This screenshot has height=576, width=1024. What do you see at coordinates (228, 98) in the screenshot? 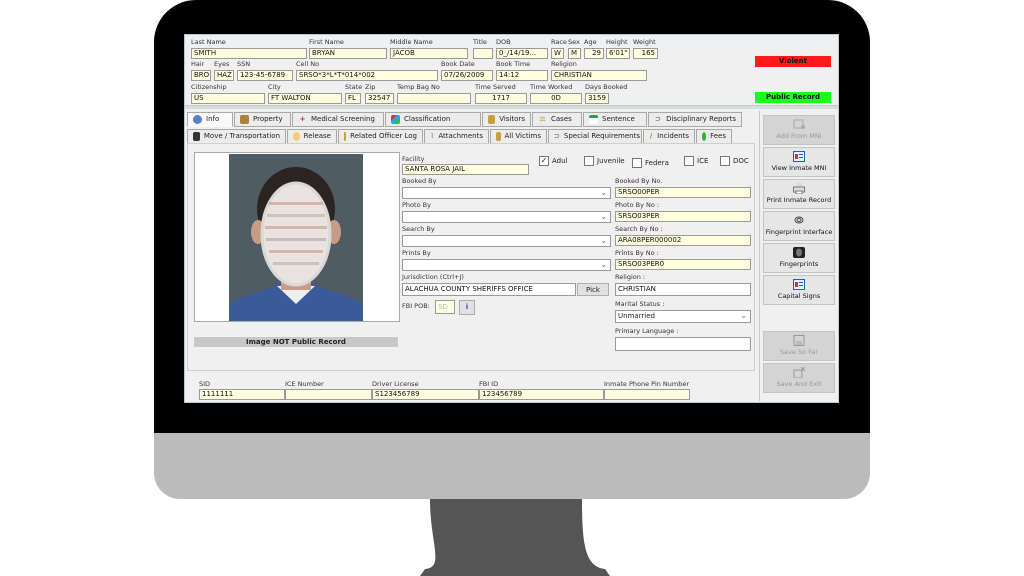
I see `citizenship-field: US` at bounding box center [228, 98].